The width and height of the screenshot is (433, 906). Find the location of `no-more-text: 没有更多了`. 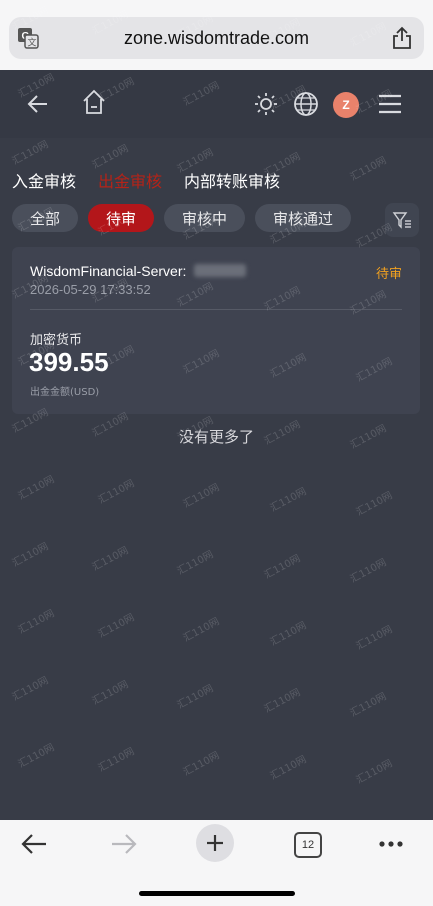

no-more-text: 没有更多了 is located at coordinates (216, 437).